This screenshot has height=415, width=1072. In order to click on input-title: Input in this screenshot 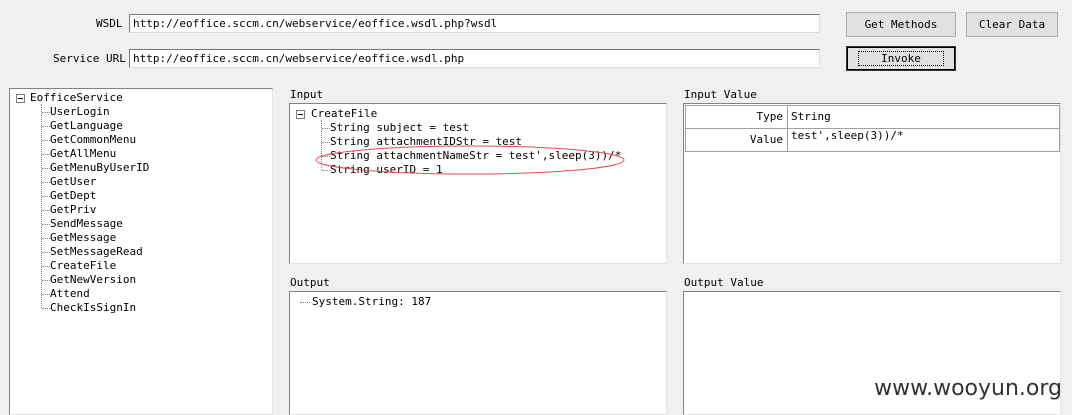, I will do `click(307, 94)`.